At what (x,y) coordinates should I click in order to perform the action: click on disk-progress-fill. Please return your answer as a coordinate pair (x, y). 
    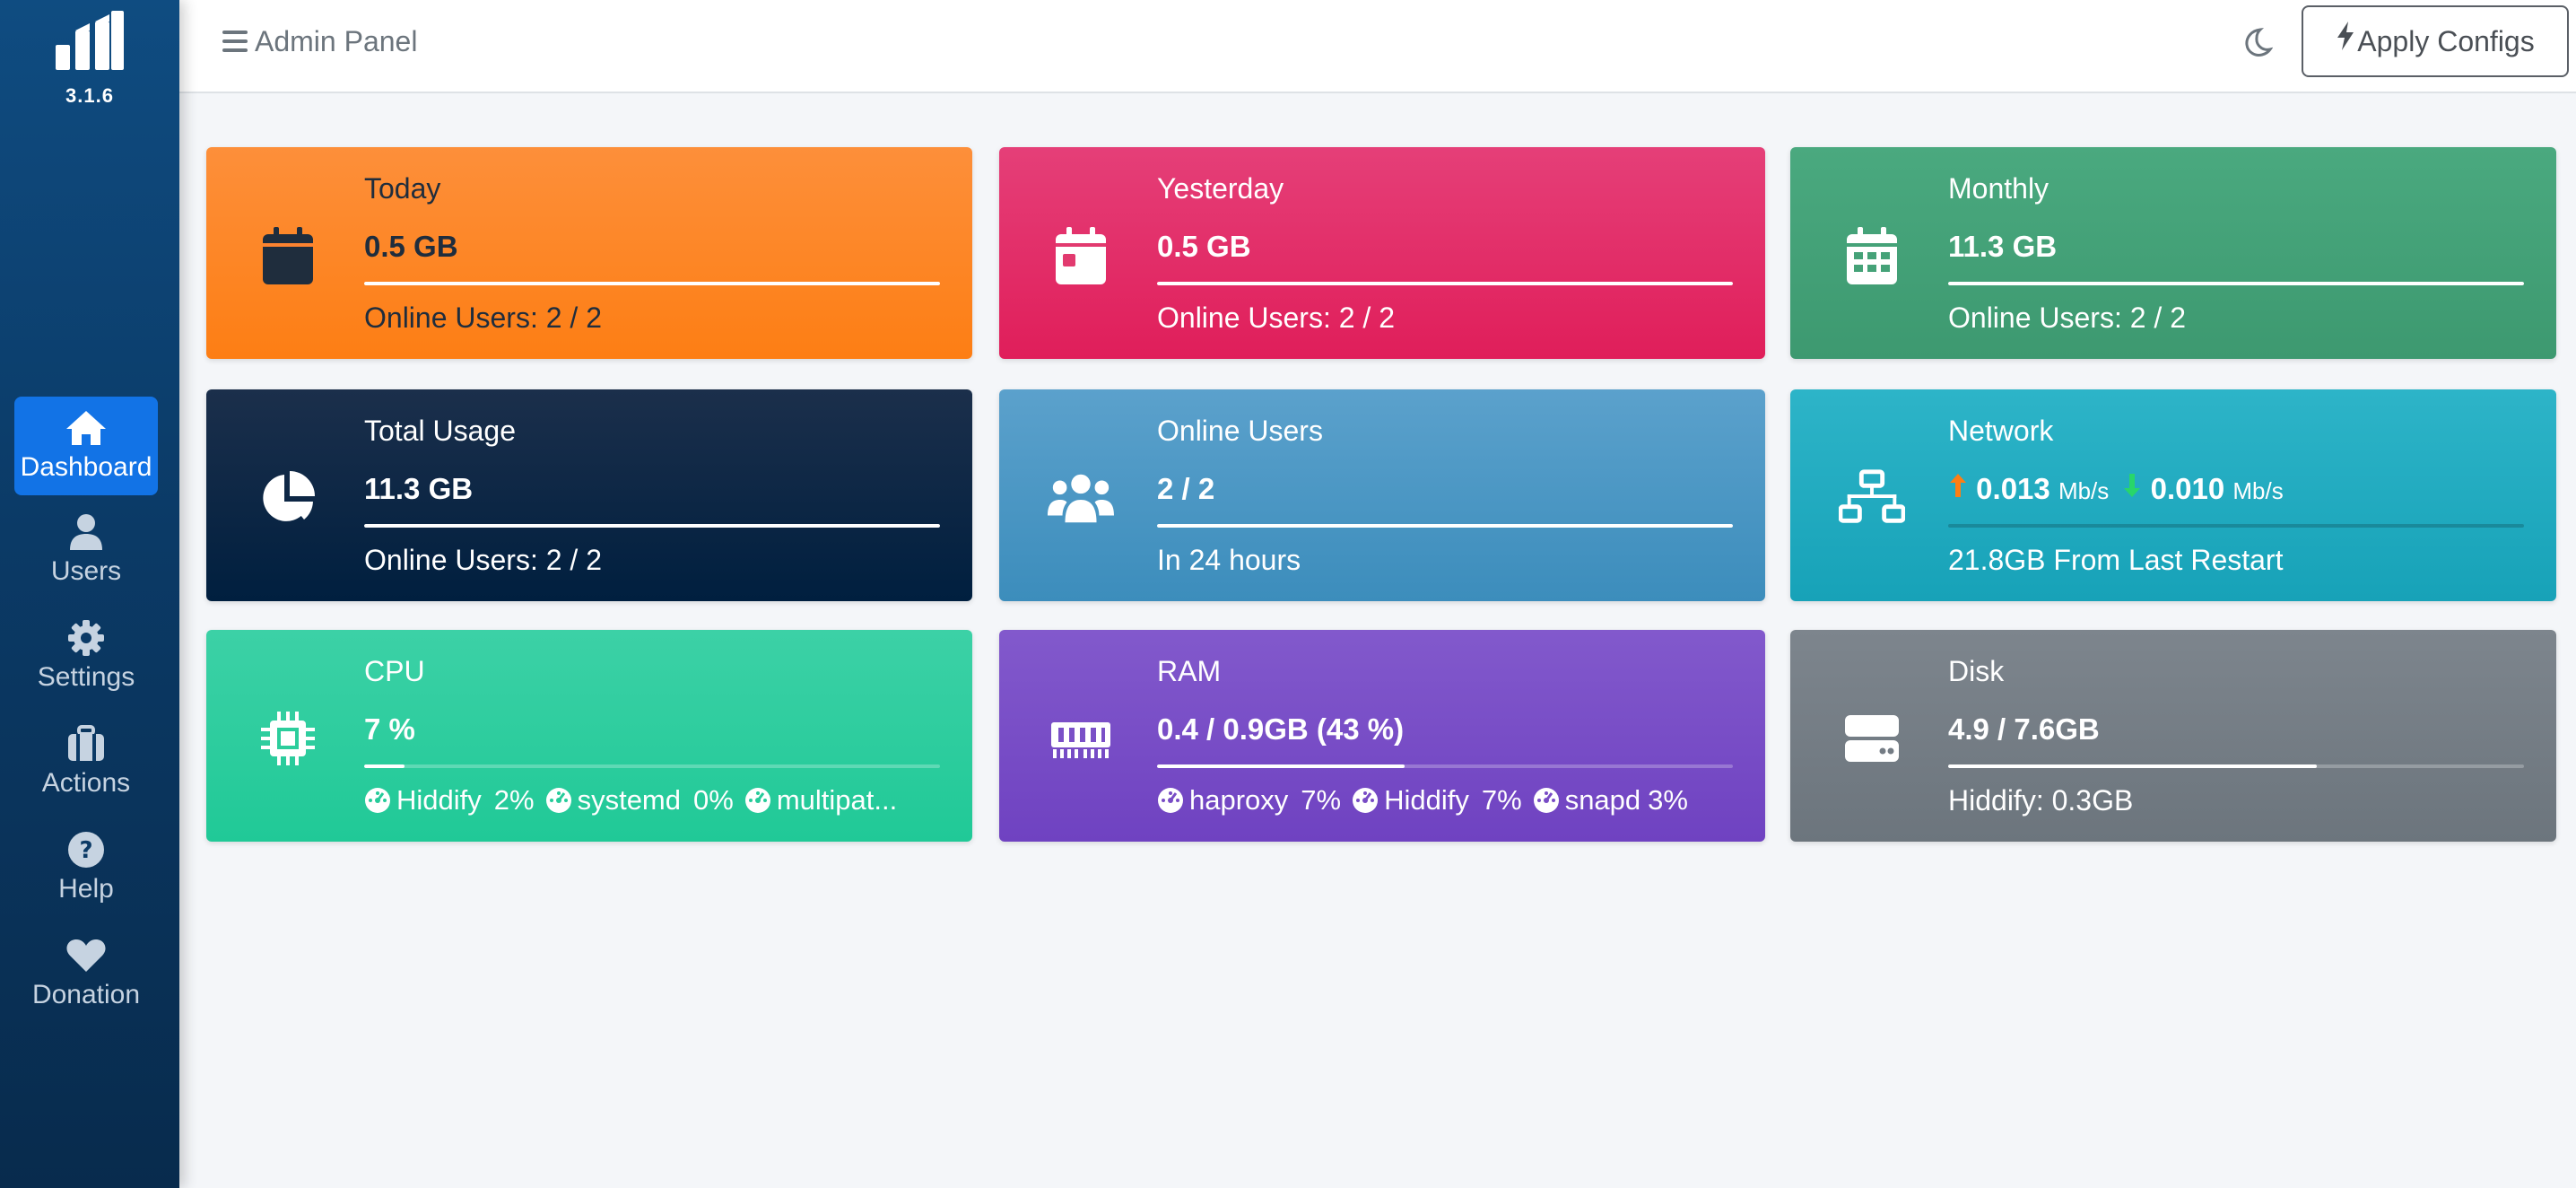
    Looking at the image, I should click on (2132, 766).